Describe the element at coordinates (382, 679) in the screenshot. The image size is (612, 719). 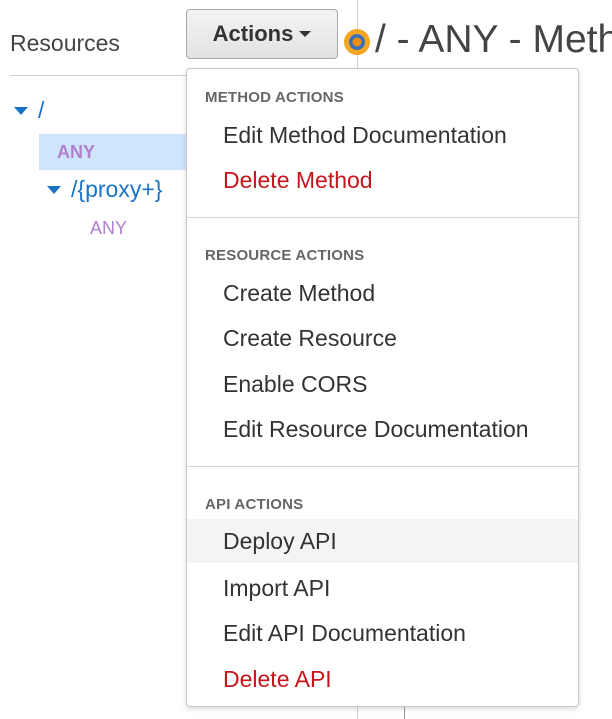
I see `menu-item-delete-api: Delete API` at that location.